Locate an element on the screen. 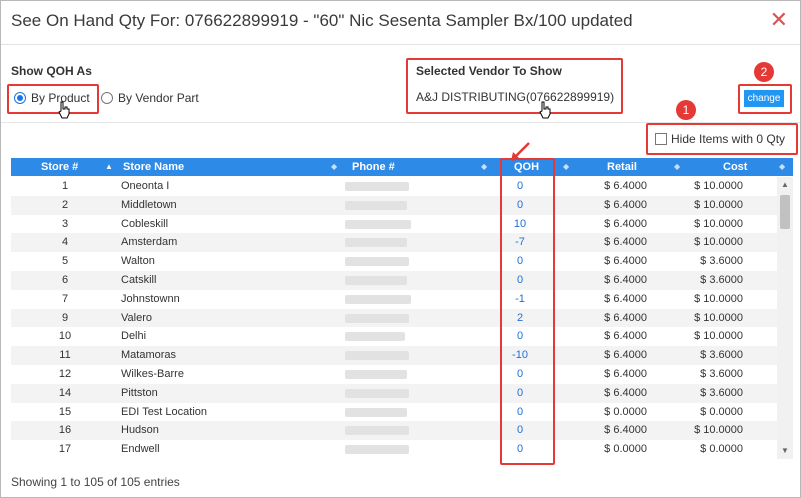 The height and width of the screenshot is (498, 801). table-row: 3 Cobleskill 10 $ 6.4000 $ 10.0000 is located at coordinates (394, 224).